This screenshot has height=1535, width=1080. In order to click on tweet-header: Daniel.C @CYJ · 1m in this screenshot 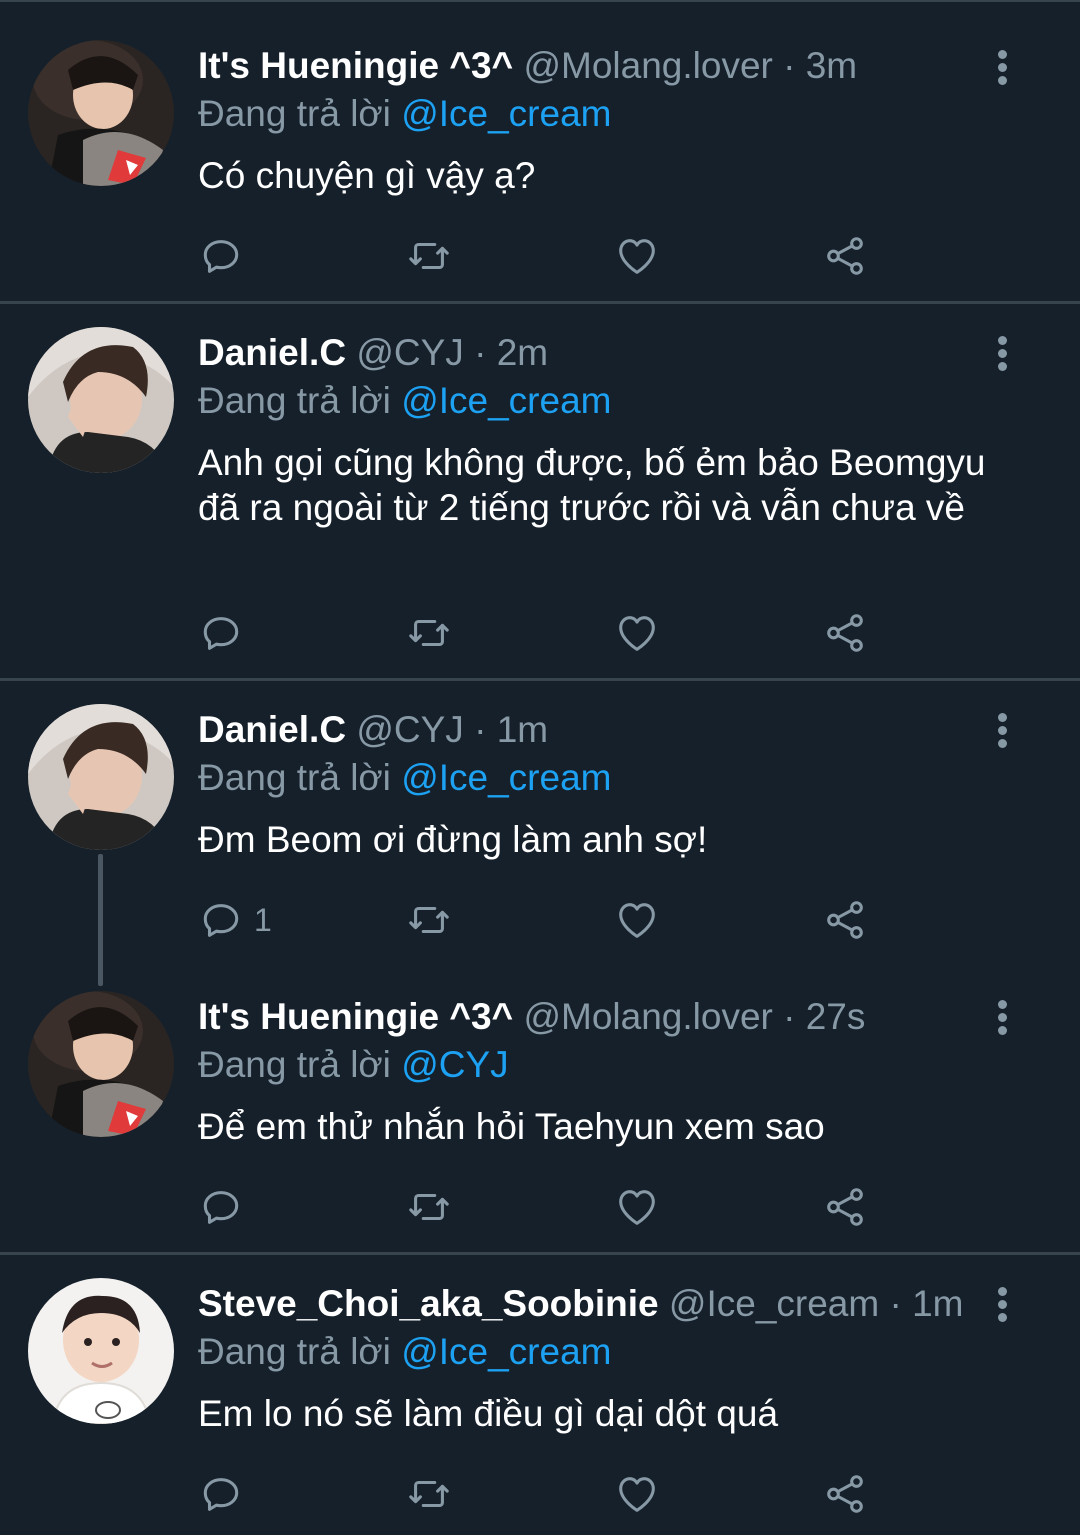, I will do `click(373, 730)`.